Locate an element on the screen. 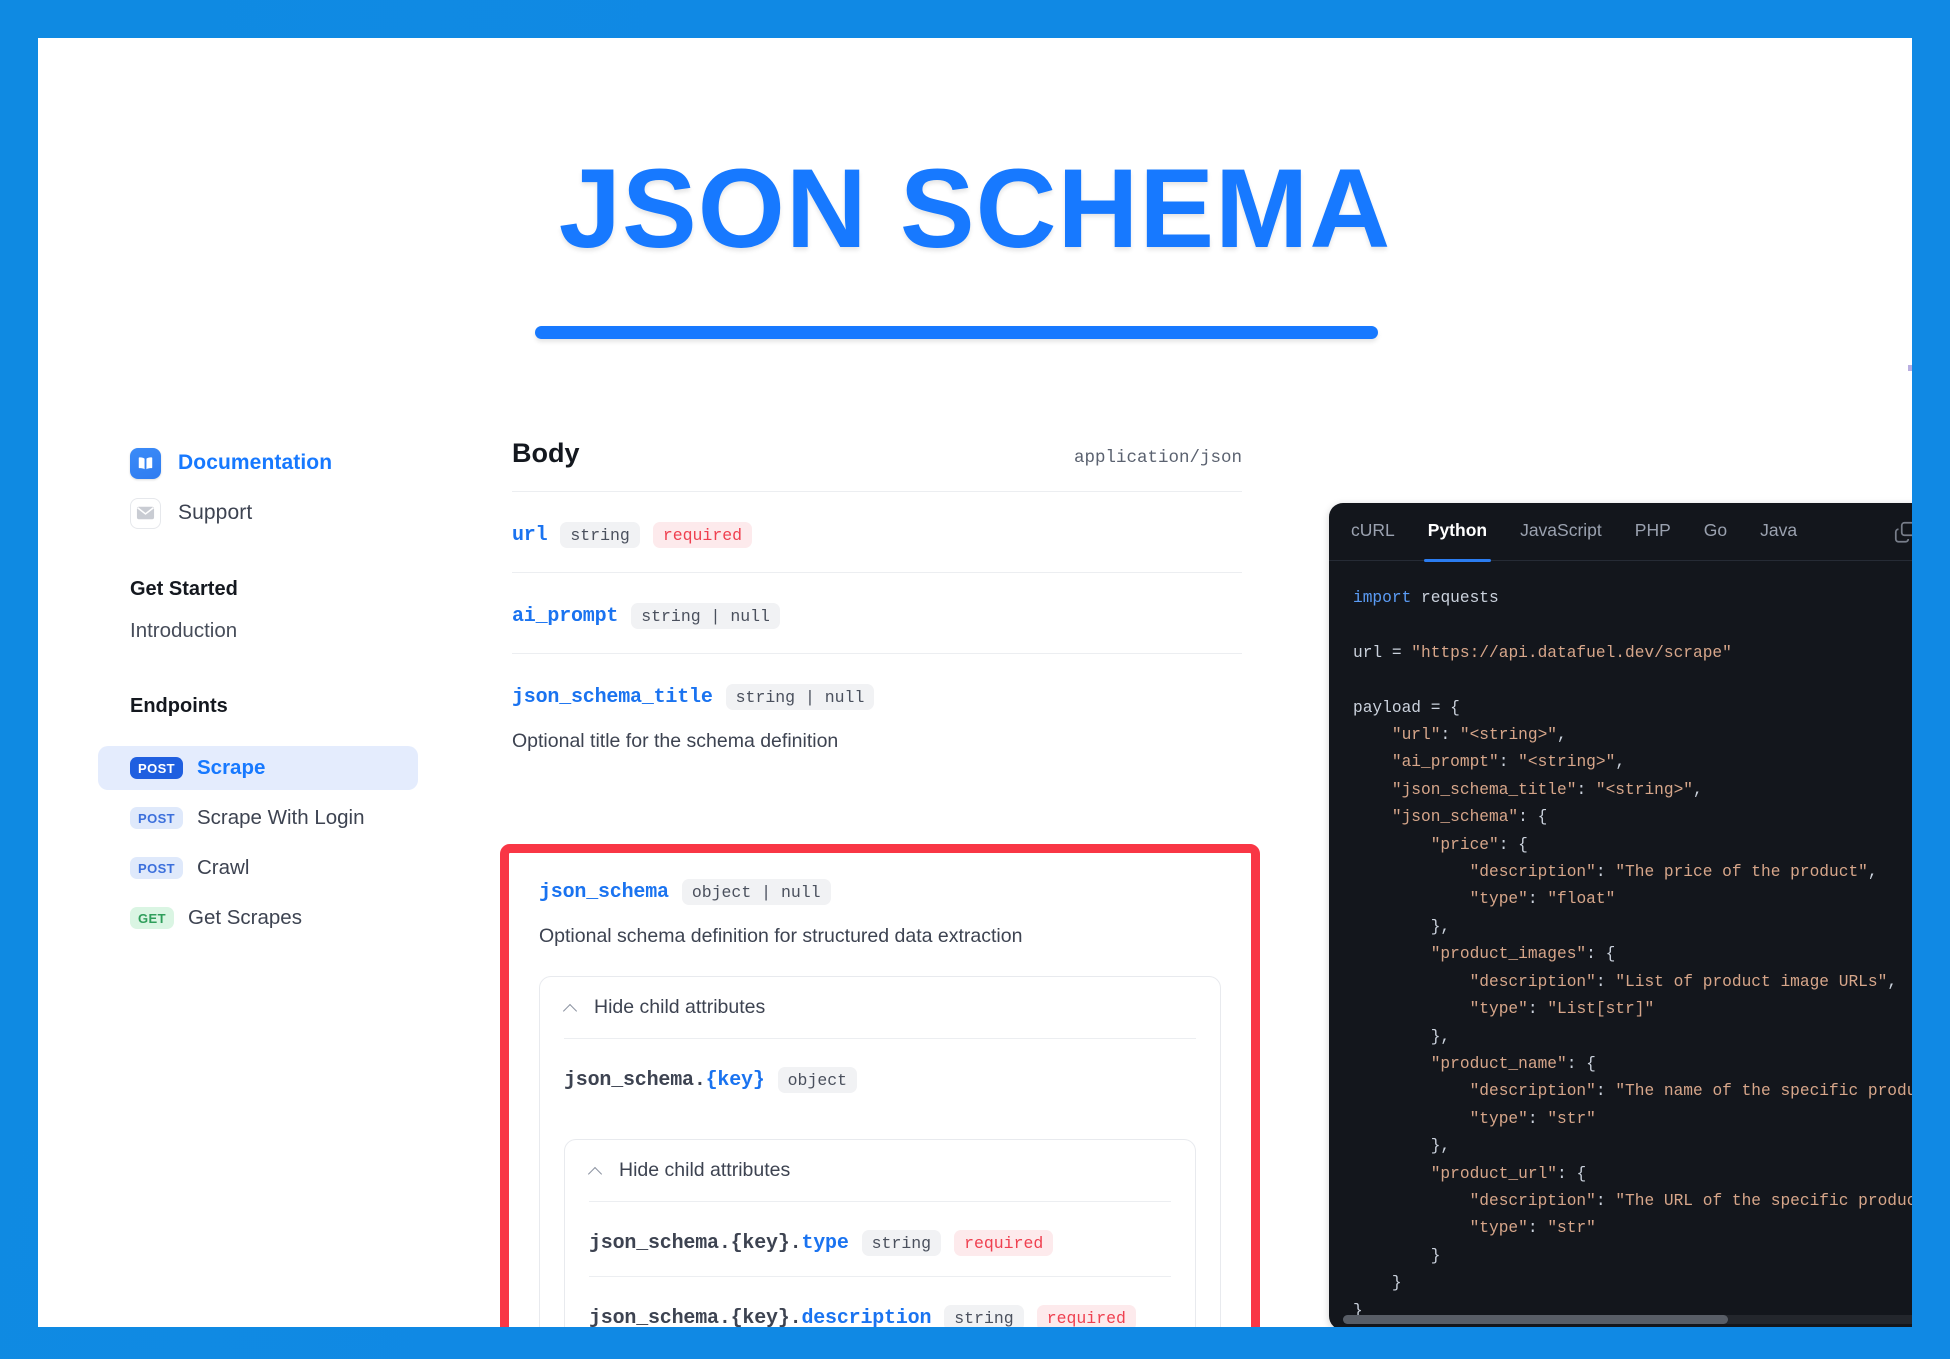  sidebar-item-get-scrapes: GET Get Scrapes is located at coordinates (258, 918).